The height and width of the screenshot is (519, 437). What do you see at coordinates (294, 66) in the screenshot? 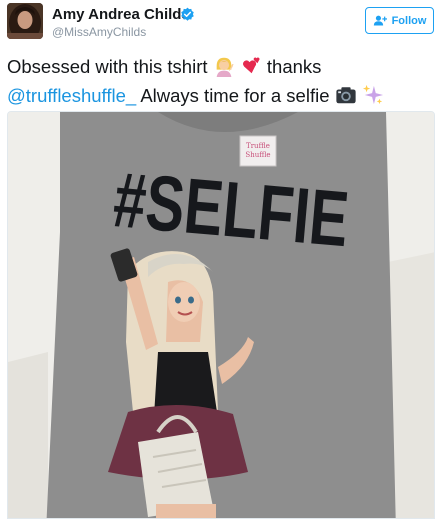
I see `tweet-text-part2: thanks` at bounding box center [294, 66].